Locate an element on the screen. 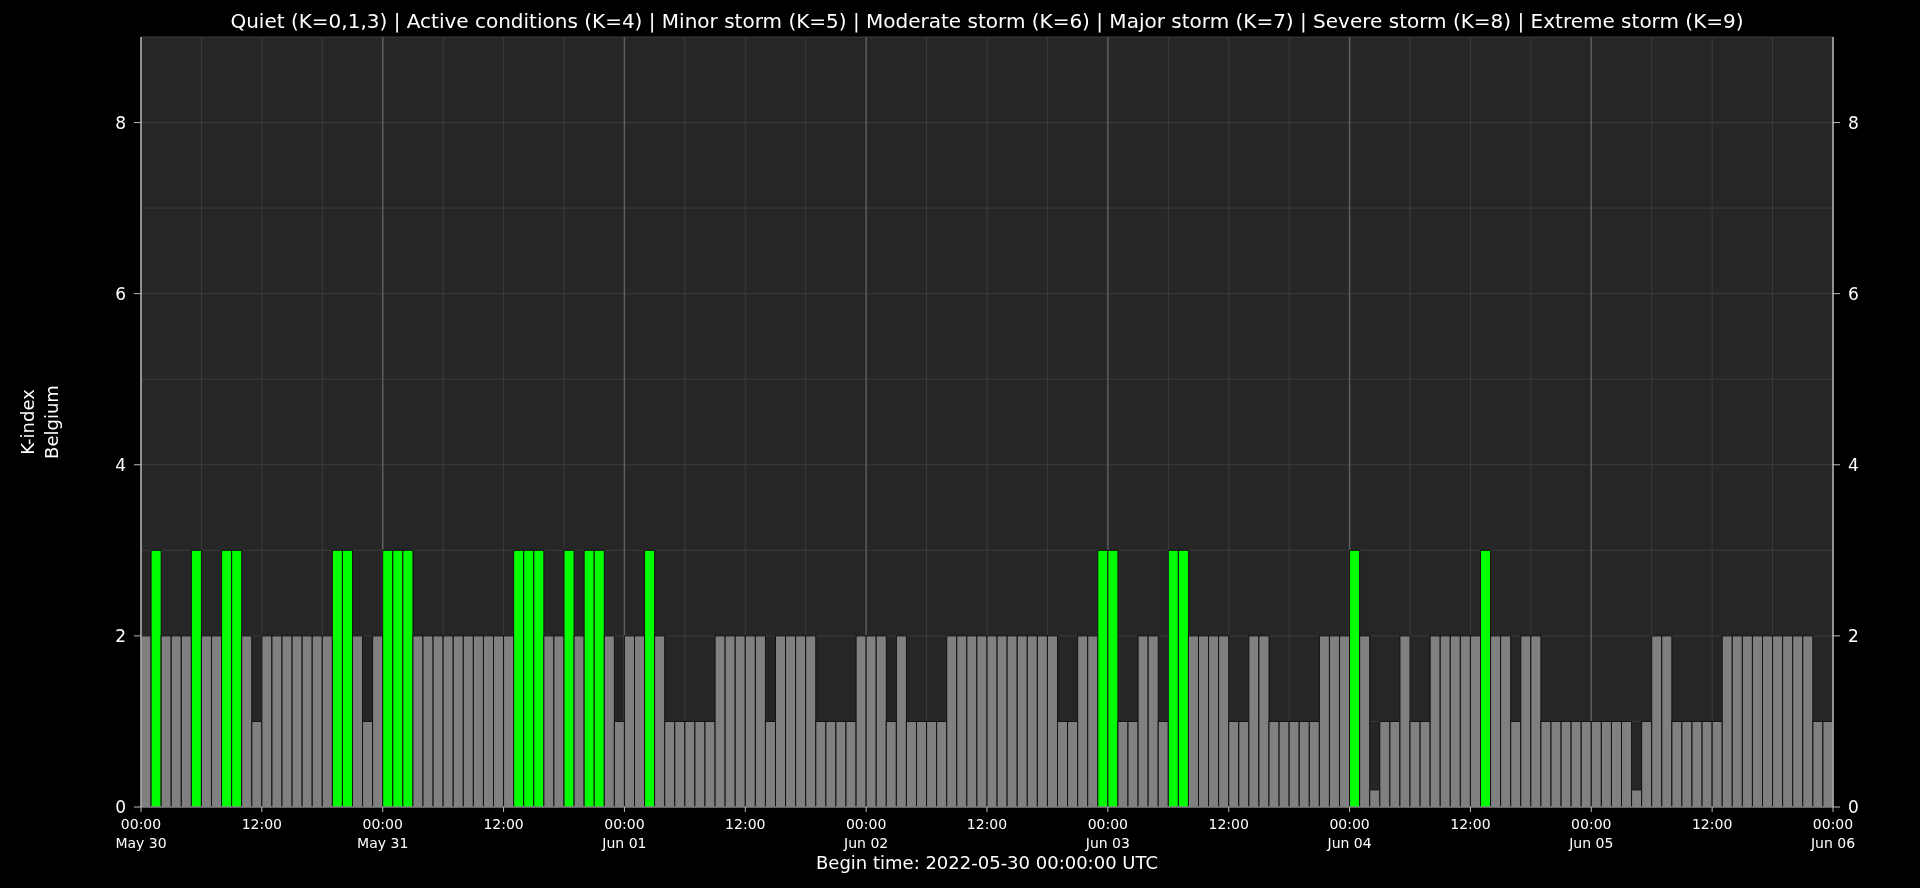 Image resolution: width=1920 pixels, height=888 pixels. tick-label: 00:00 Jun 02 is located at coordinates (866, 833).